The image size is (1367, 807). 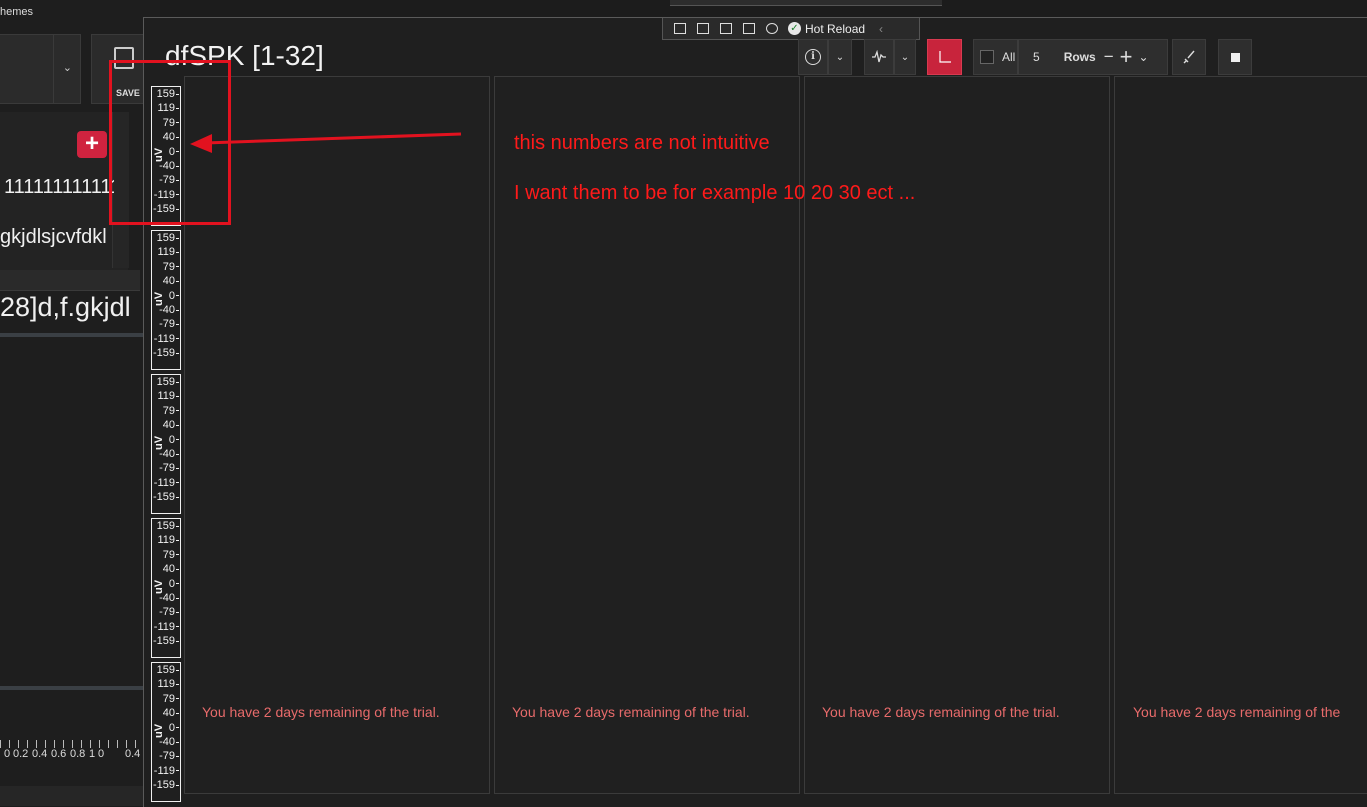 I want to click on info-icon: i, so click(x=813, y=57).